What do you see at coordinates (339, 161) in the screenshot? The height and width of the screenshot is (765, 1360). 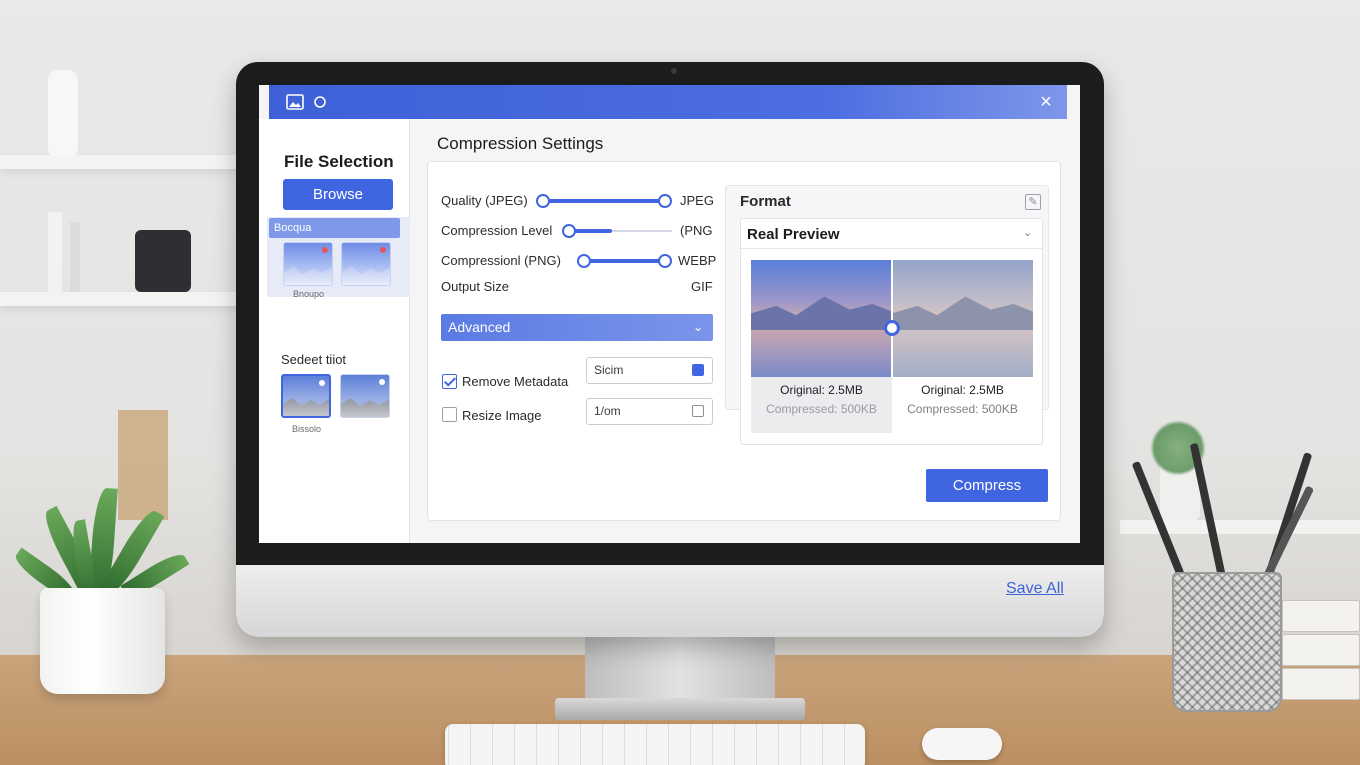 I see `sidebar-title: File Selection` at bounding box center [339, 161].